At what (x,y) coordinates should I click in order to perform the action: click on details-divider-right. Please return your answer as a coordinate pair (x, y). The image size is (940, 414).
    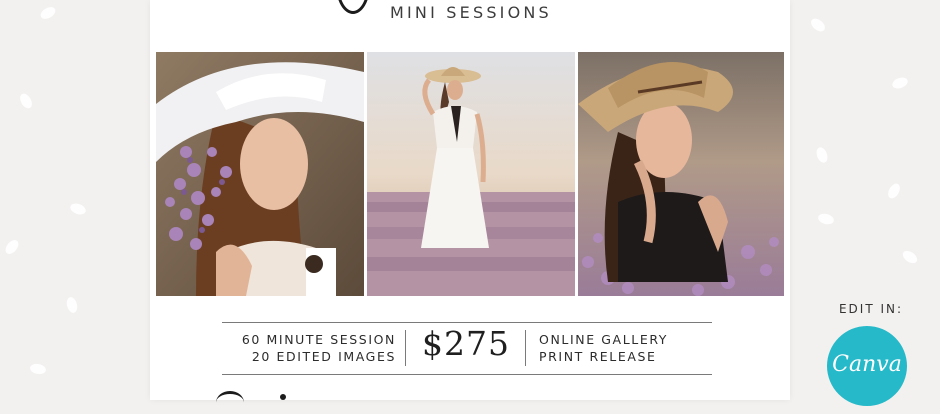
    Looking at the image, I should click on (525, 348).